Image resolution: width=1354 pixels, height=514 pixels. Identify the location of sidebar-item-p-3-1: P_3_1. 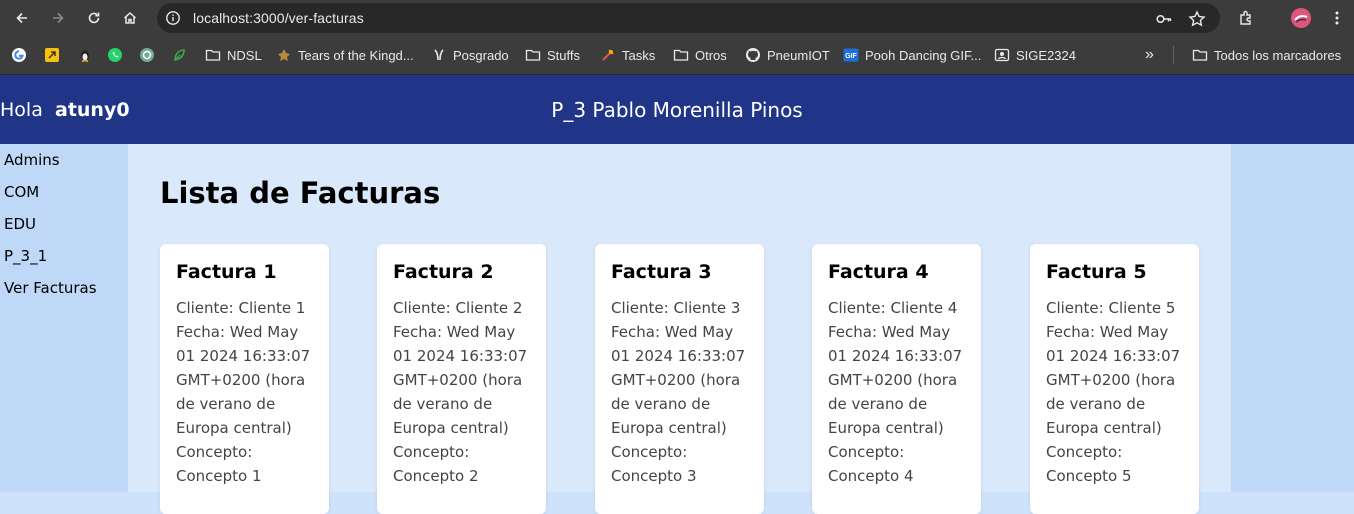
(25, 256).